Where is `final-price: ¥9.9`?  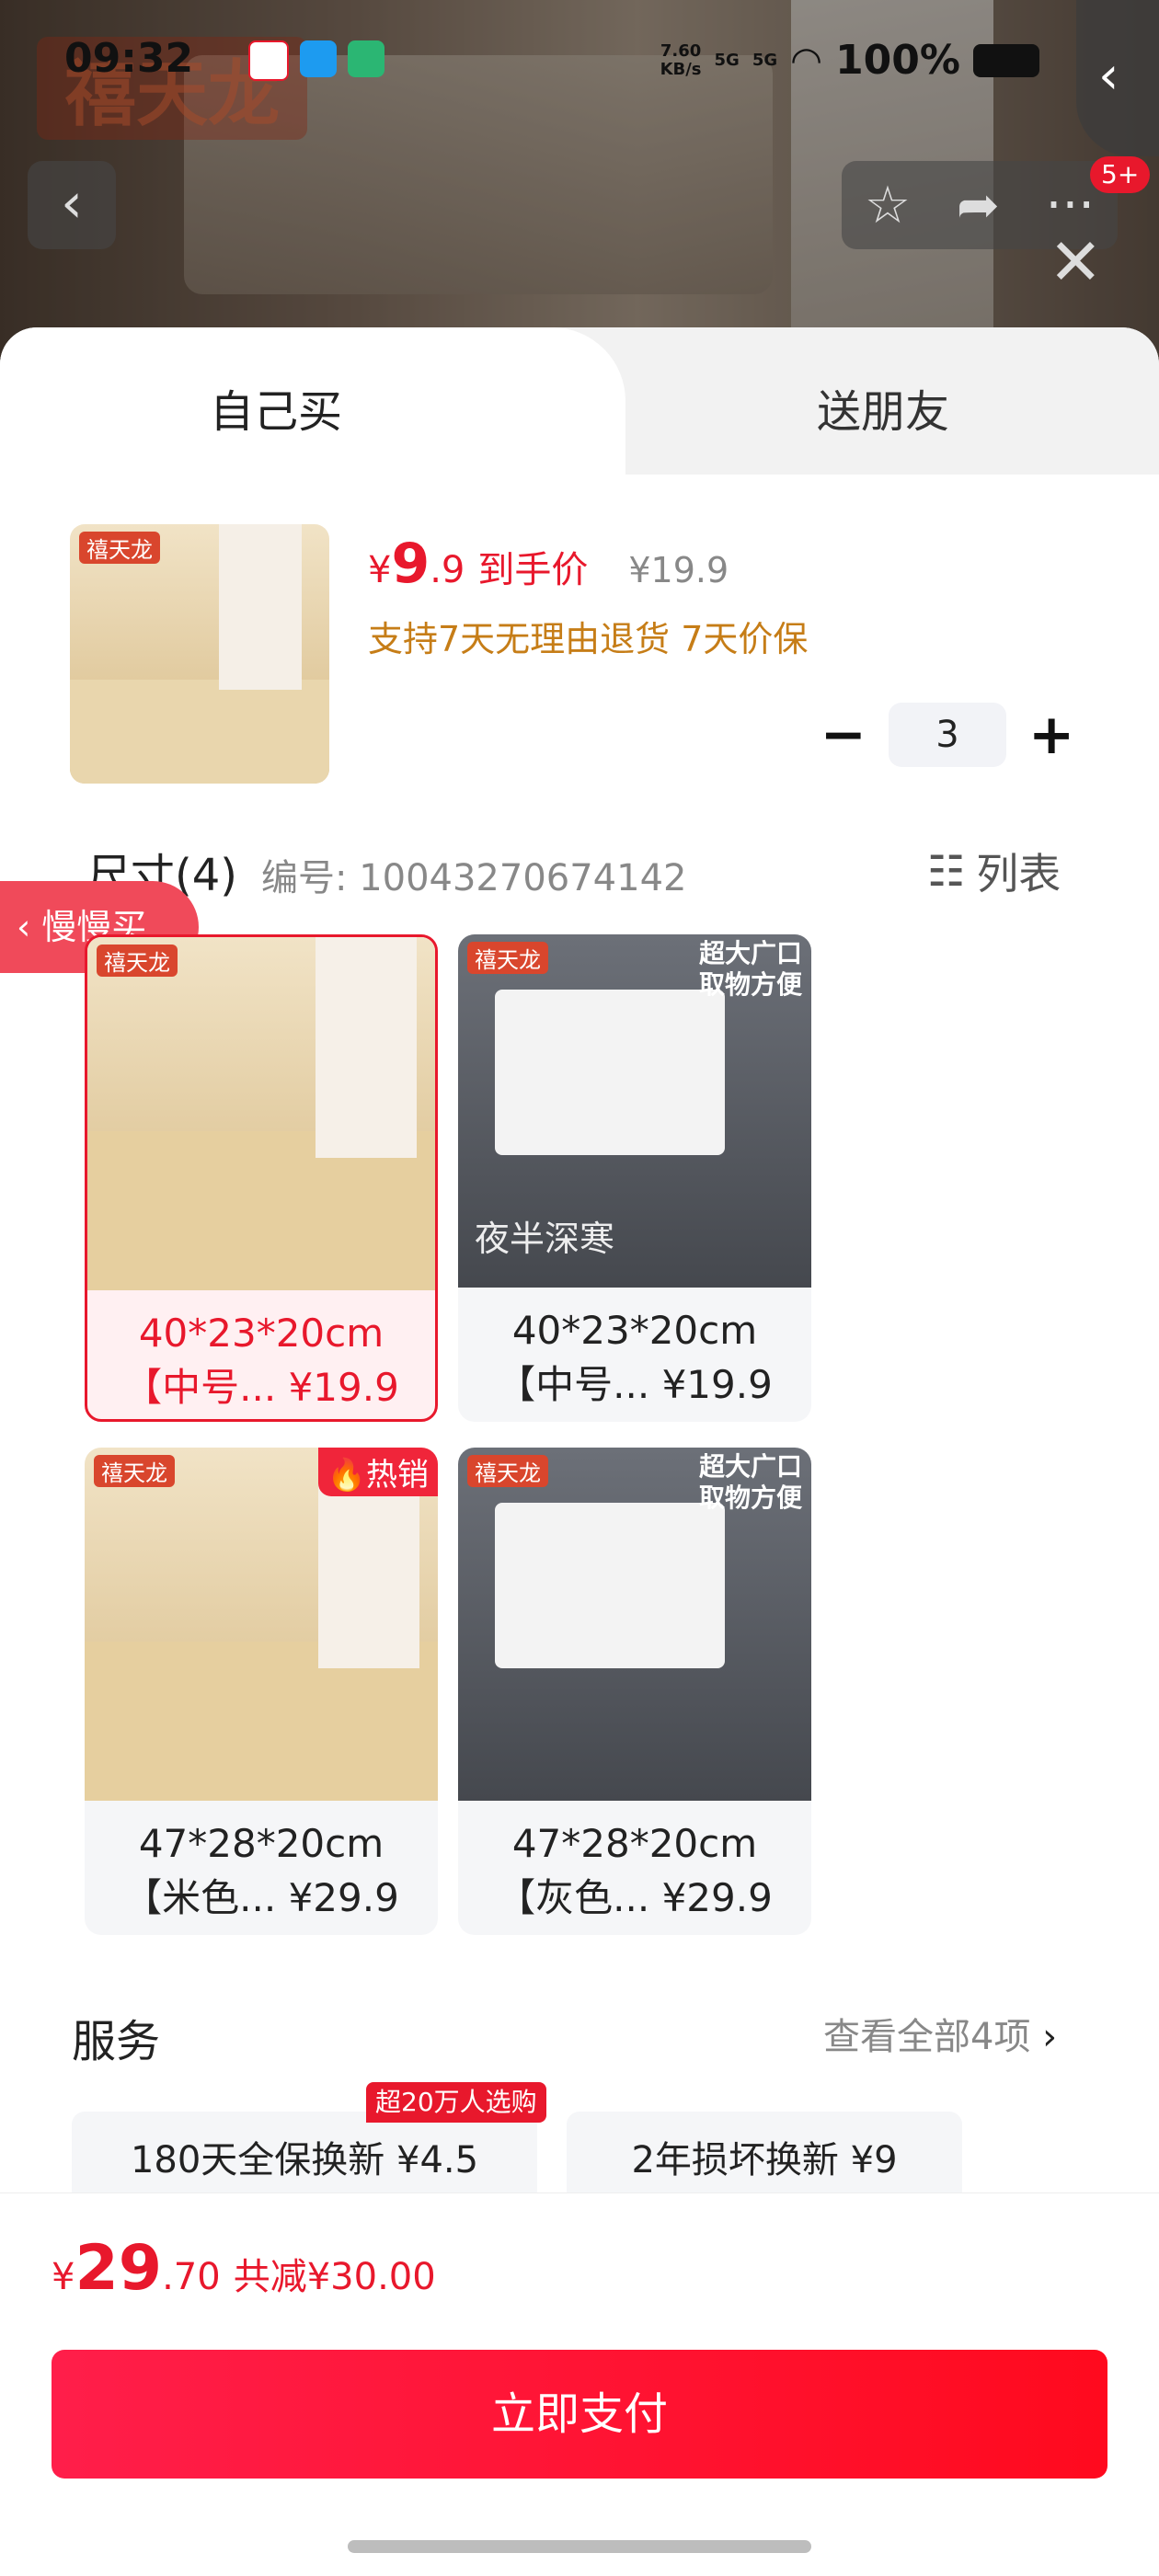 final-price: ¥9.9 is located at coordinates (416, 564).